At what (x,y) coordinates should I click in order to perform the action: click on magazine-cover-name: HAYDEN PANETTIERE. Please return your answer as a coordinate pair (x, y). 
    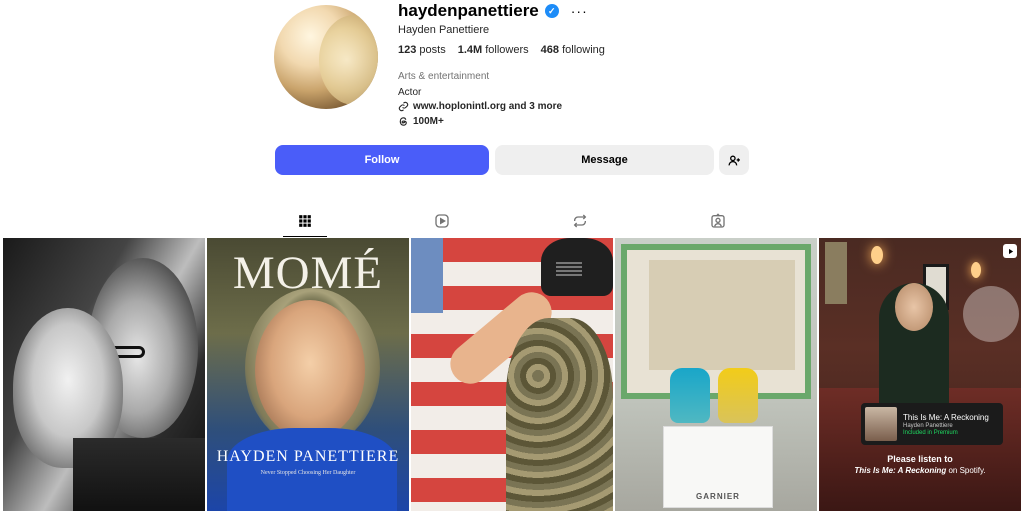
    Looking at the image, I should click on (308, 456).